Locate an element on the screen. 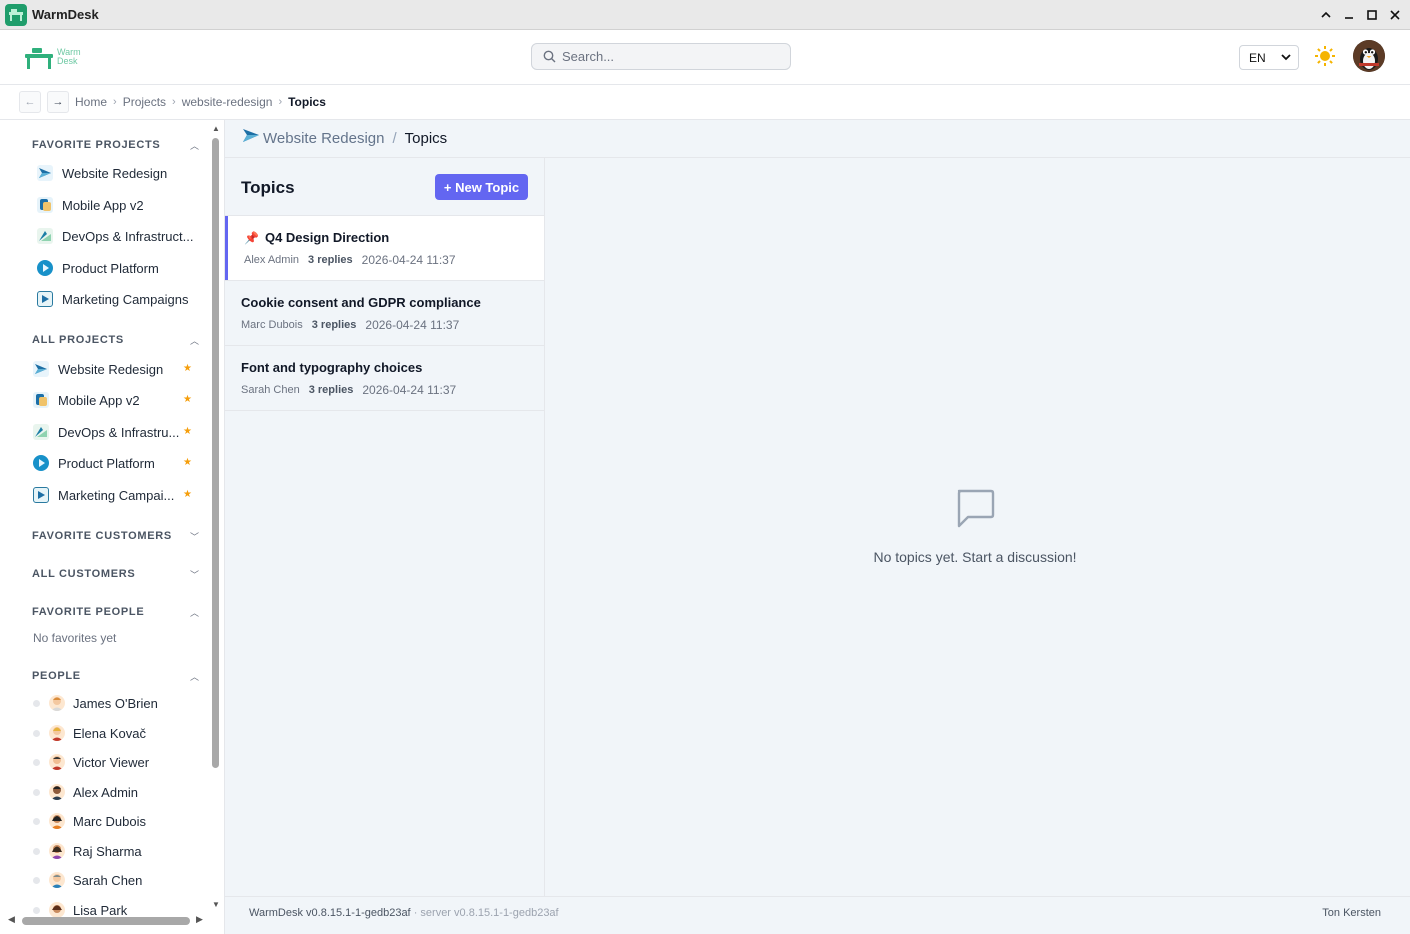 The height and width of the screenshot is (934, 1410). sidebar-person: Sarah Chen is located at coordinates (87, 880).